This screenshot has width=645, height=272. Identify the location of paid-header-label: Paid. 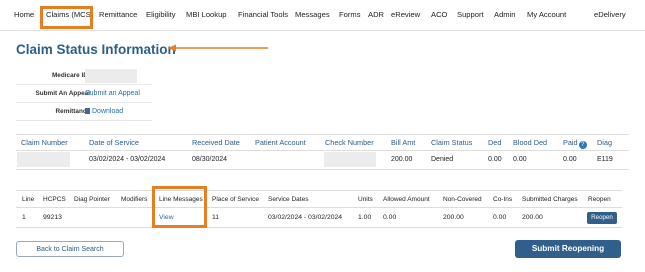
(570, 142).